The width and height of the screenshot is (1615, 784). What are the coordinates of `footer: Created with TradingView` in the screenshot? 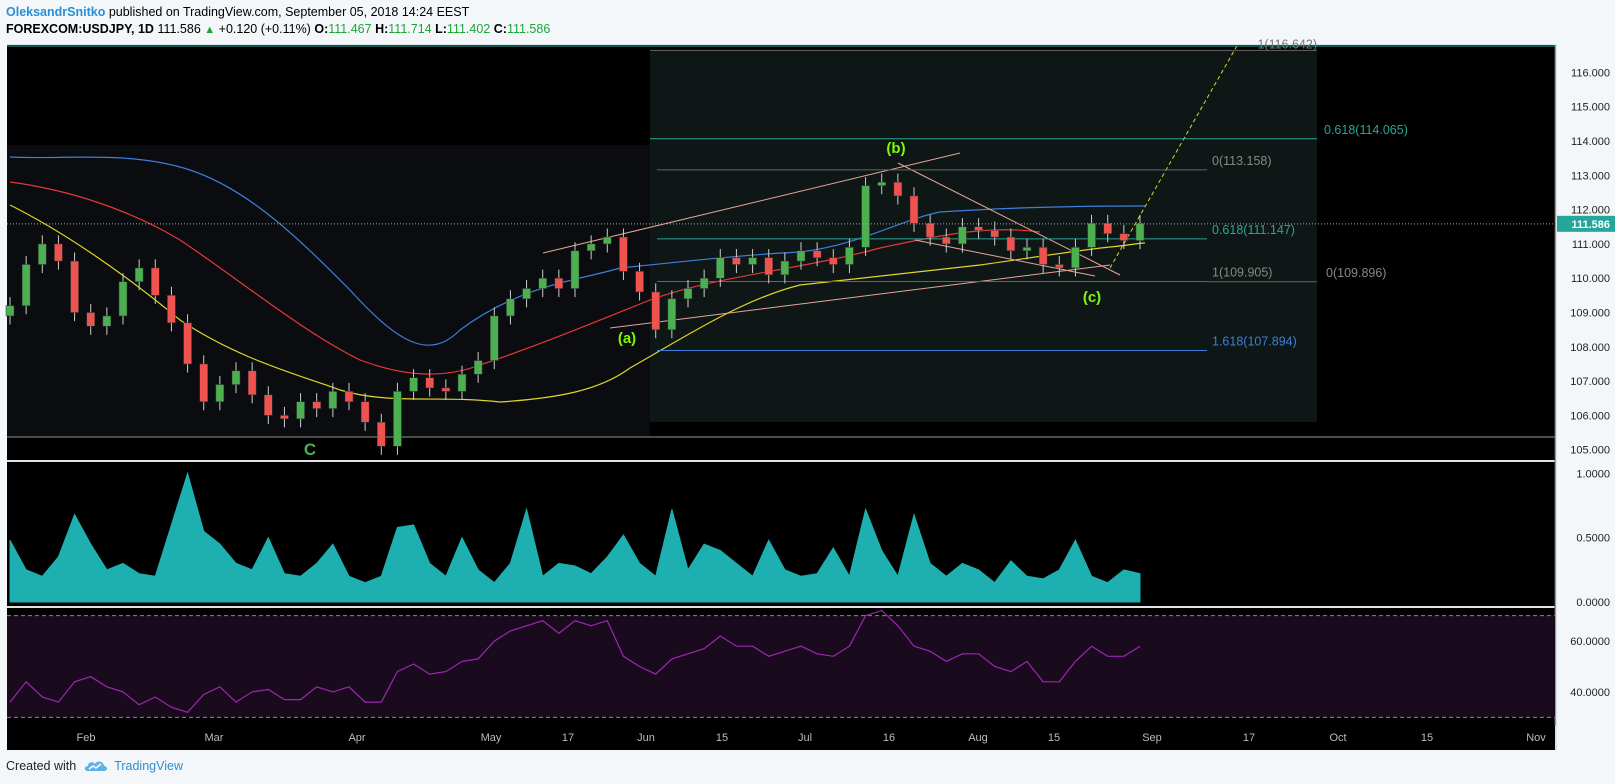 It's located at (94, 766).